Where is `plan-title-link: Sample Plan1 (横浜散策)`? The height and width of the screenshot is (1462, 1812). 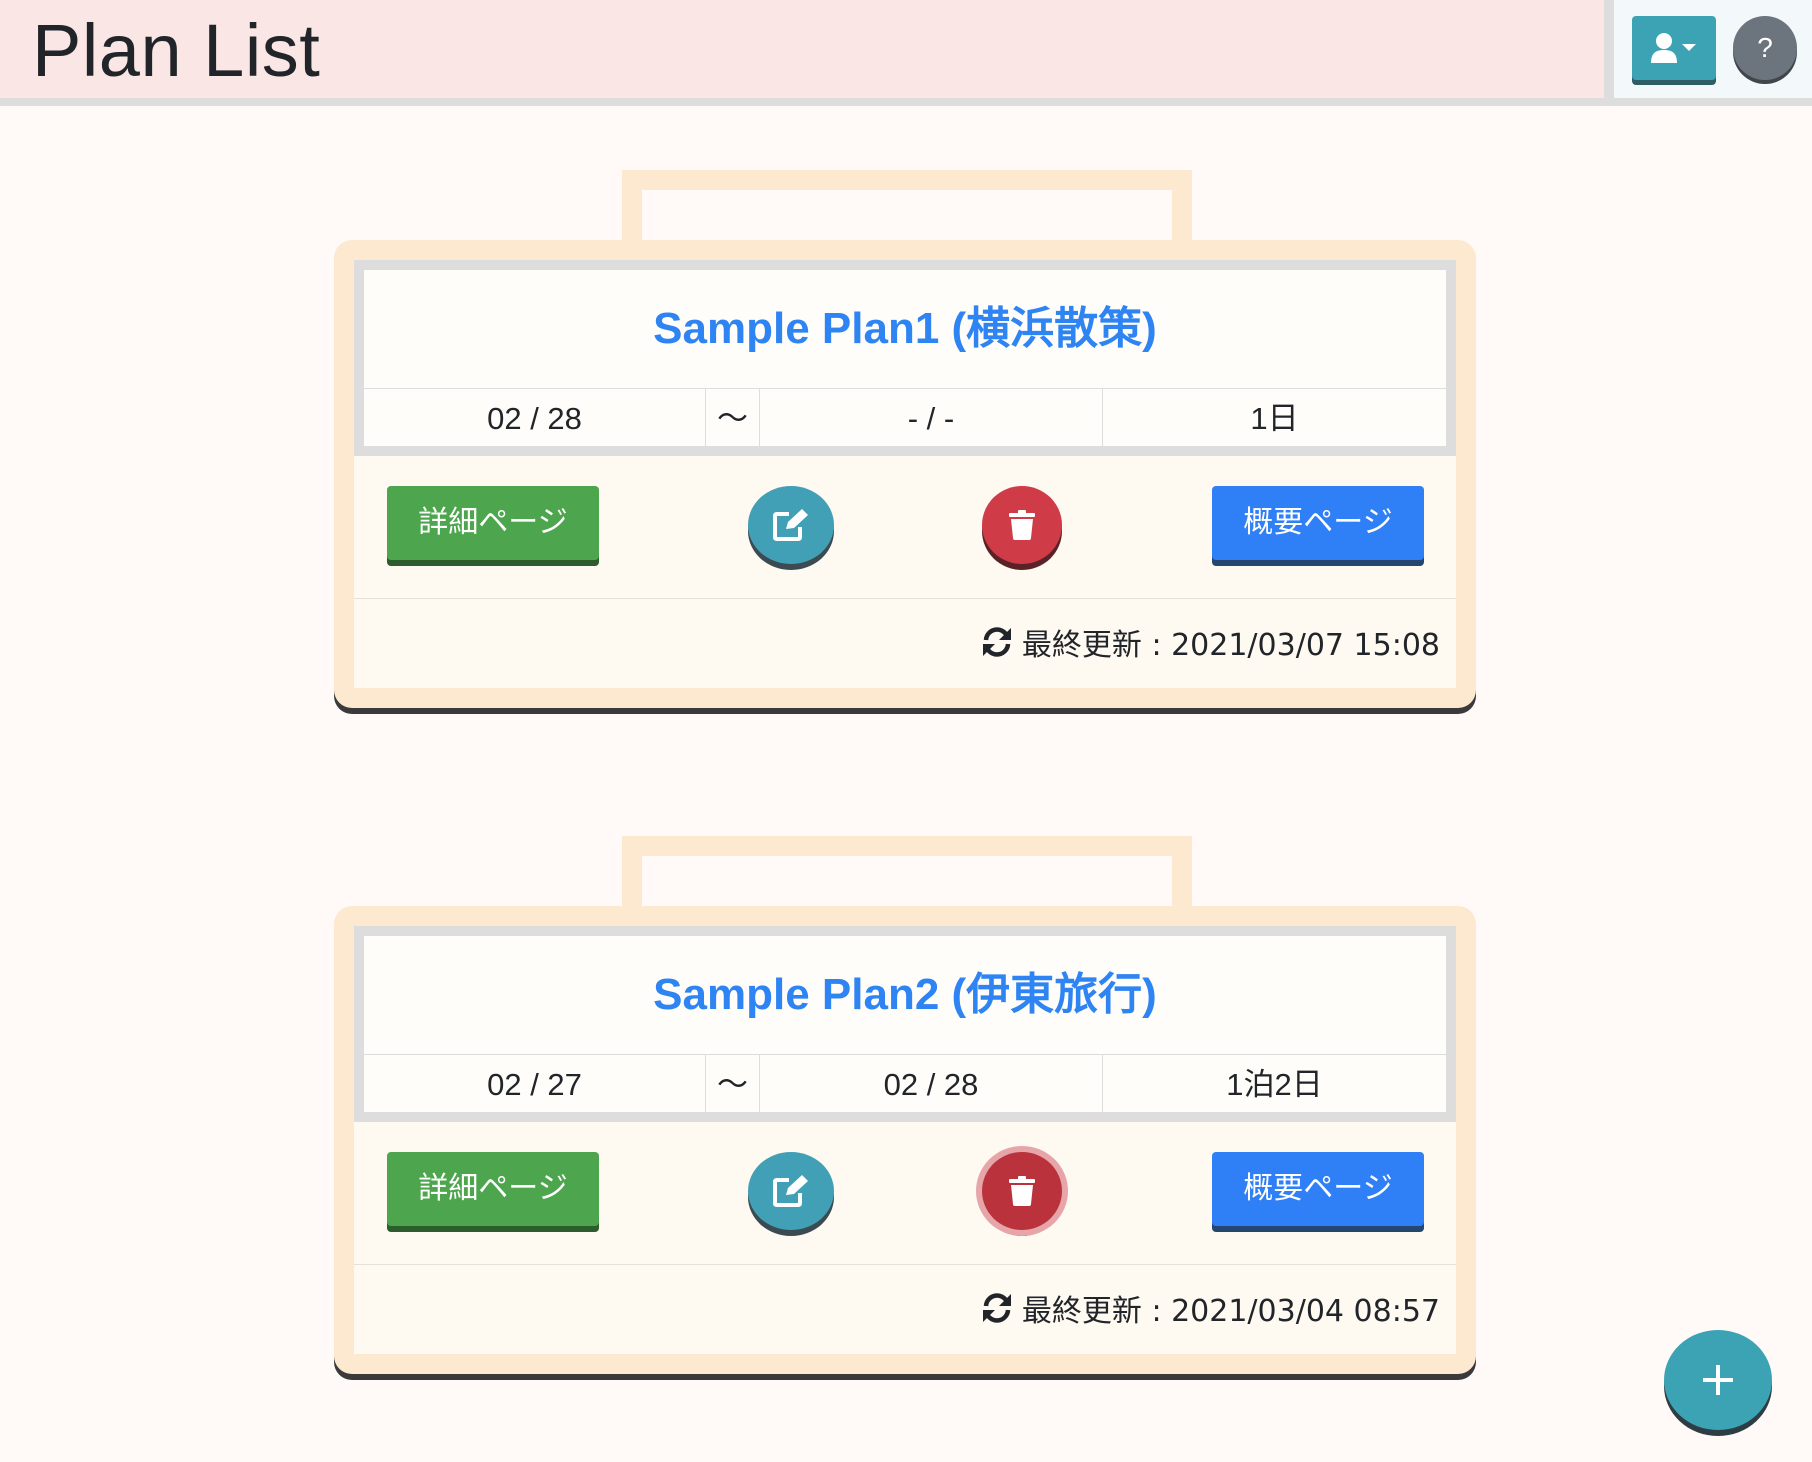 plan-title-link: Sample Plan1 (横浜散策) is located at coordinates (905, 329).